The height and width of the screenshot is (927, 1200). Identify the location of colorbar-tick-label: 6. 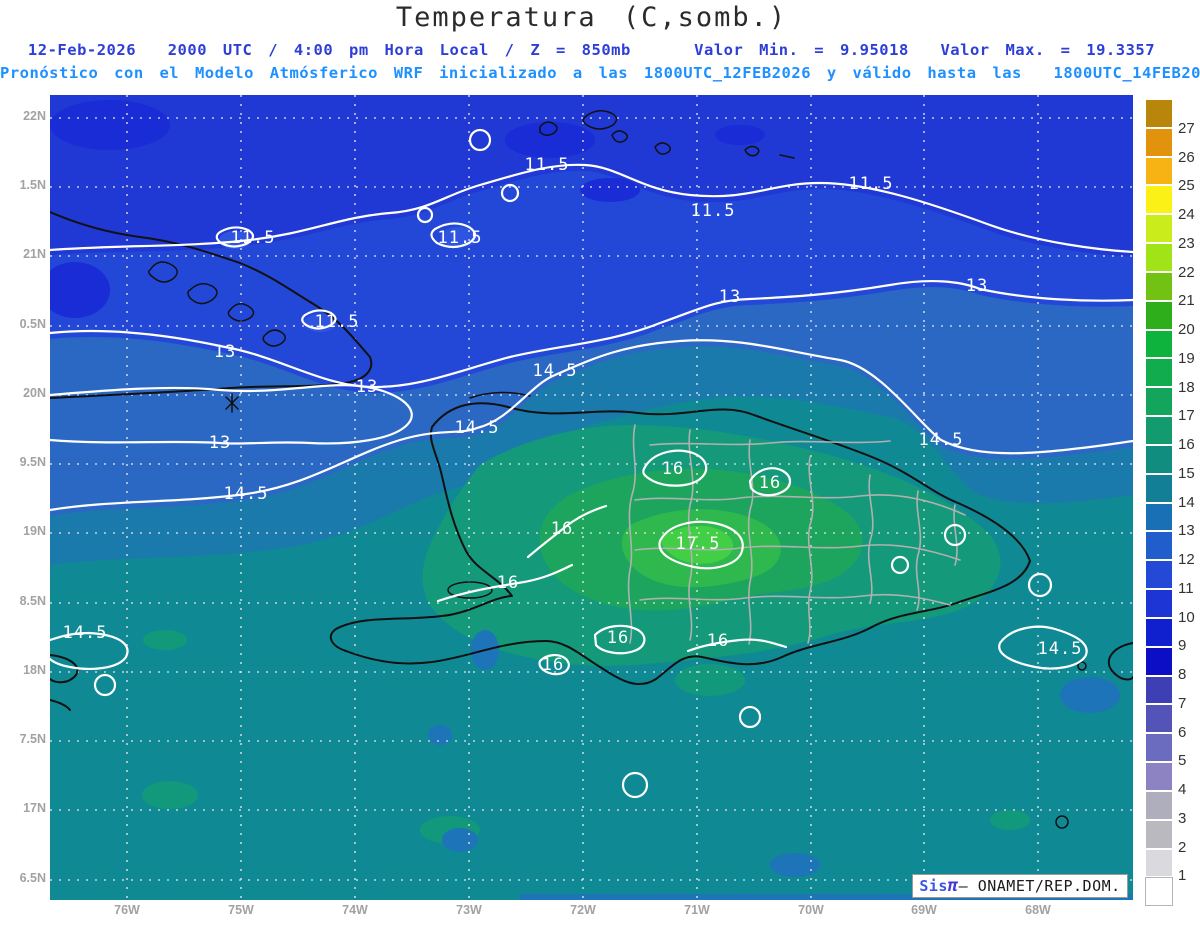
(1182, 732).